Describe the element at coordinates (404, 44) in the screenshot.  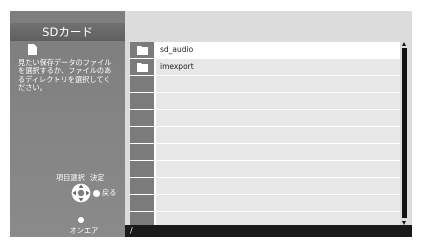
I see `scroll-up-arrow-icon` at that location.